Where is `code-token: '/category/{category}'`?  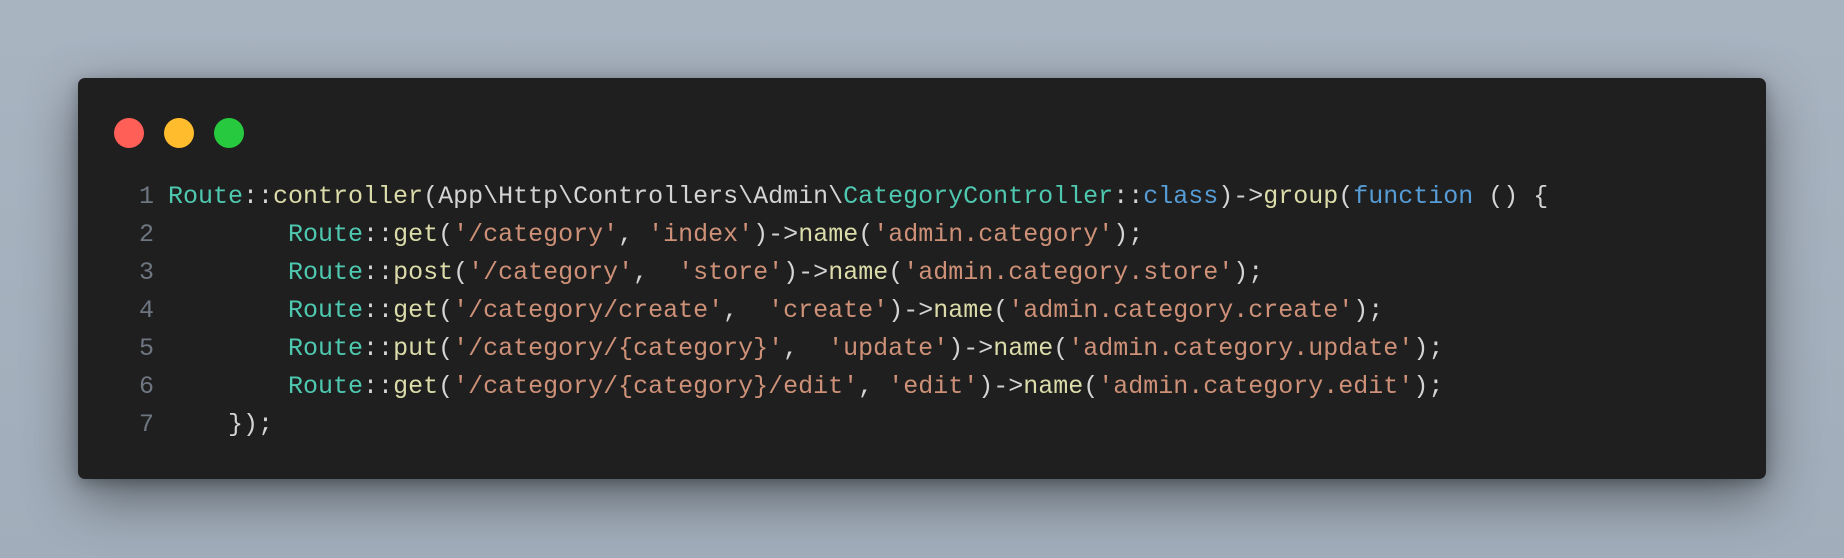
code-token: '/category/{category}' is located at coordinates (618, 348).